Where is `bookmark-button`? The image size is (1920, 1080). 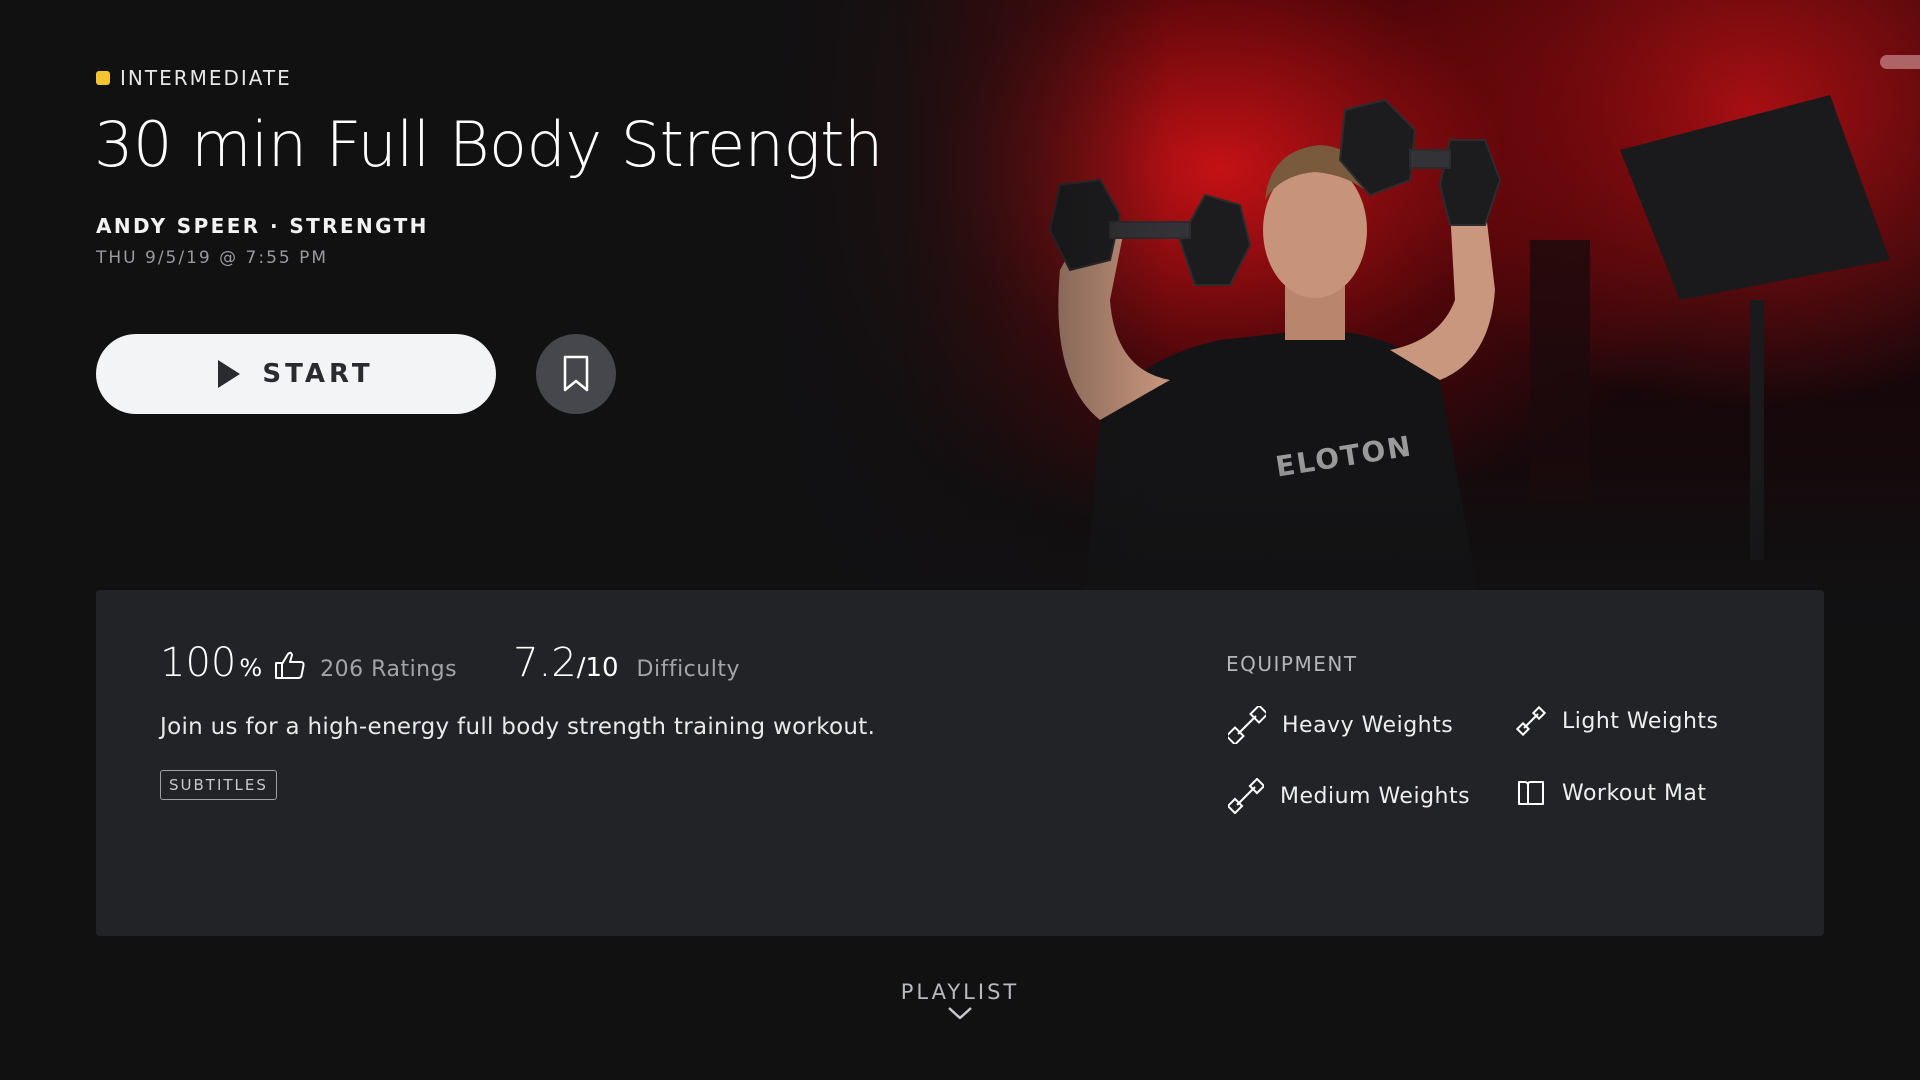 bookmark-button is located at coordinates (576, 374).